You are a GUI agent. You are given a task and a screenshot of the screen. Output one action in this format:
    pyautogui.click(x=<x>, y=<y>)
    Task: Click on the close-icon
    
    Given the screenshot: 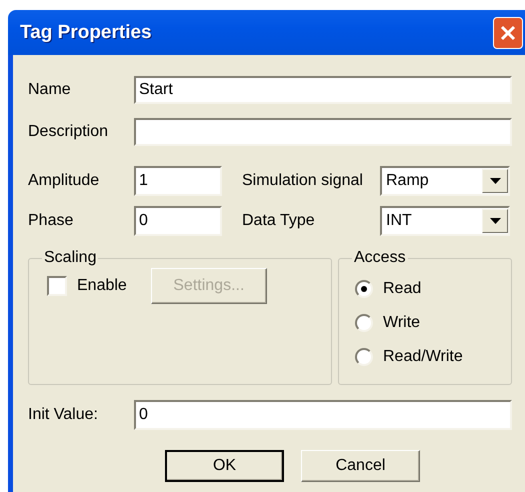 What is the action you would take?
    pyautogui.click(x=508, y=33)
    